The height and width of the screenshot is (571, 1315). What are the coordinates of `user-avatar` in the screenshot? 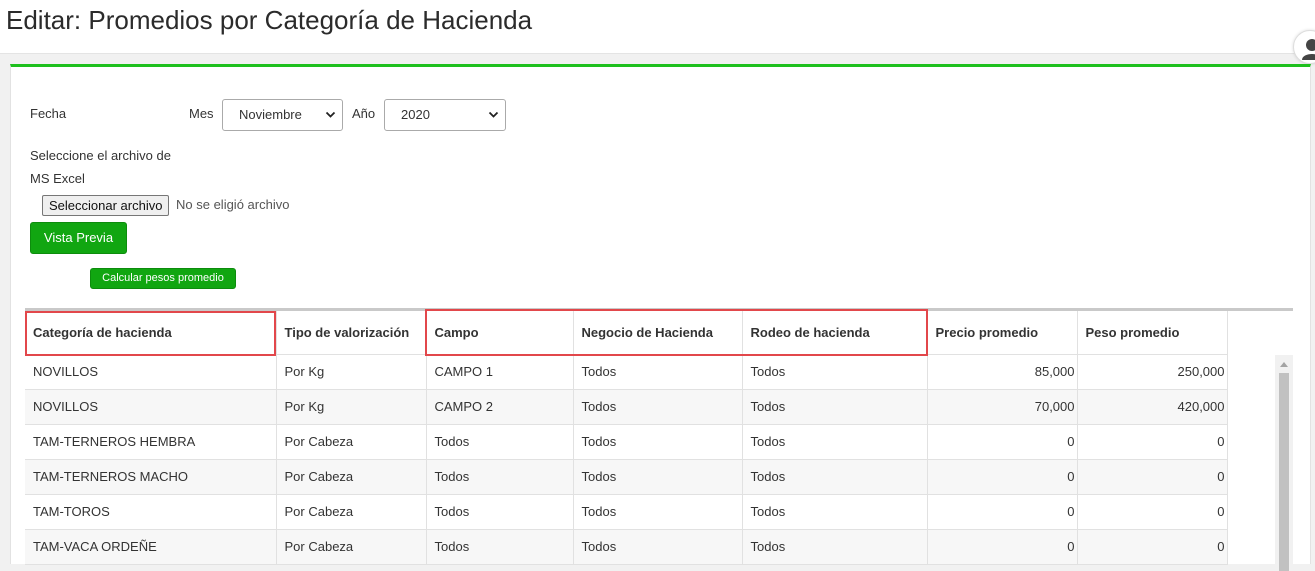 It's located at (1304, 47).